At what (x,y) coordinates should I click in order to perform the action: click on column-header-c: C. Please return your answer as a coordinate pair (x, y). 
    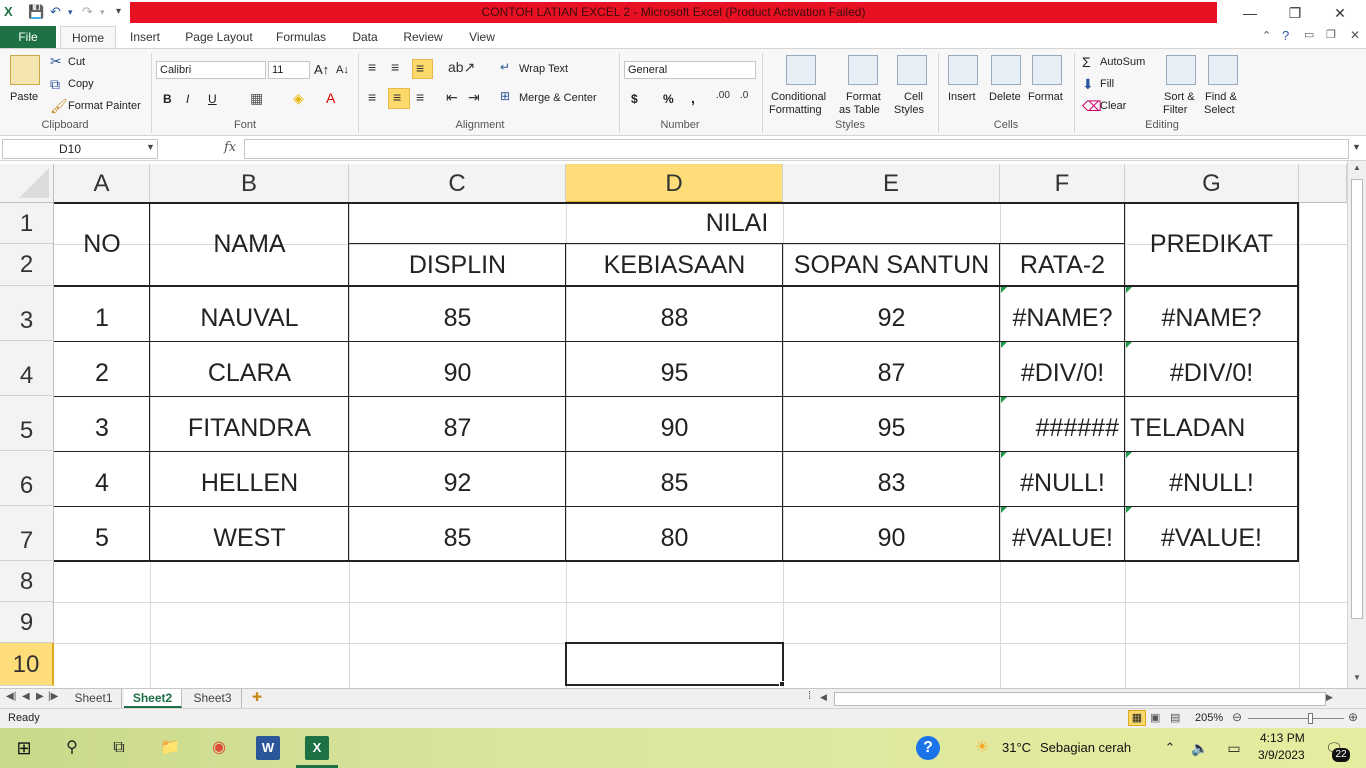
    Looking at the image, I should click on (457, 183).